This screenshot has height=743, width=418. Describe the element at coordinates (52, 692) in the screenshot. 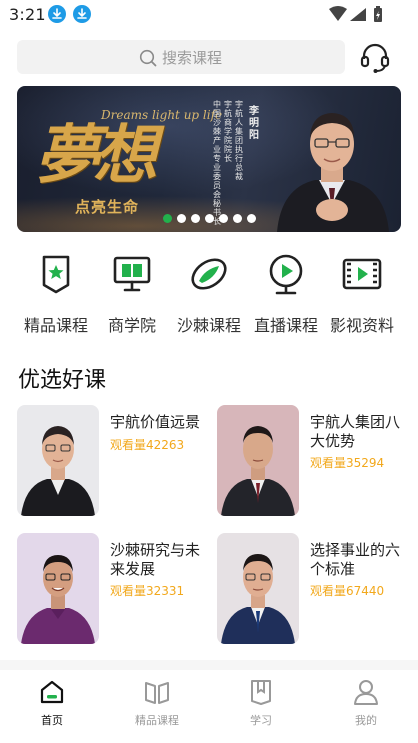

I see `home-icon` at that location.